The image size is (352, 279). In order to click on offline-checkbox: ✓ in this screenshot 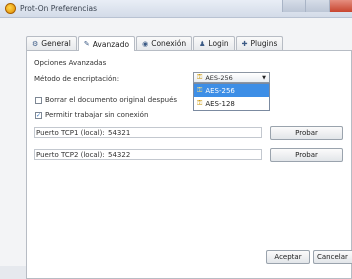, I will do `click(38, 115)`.